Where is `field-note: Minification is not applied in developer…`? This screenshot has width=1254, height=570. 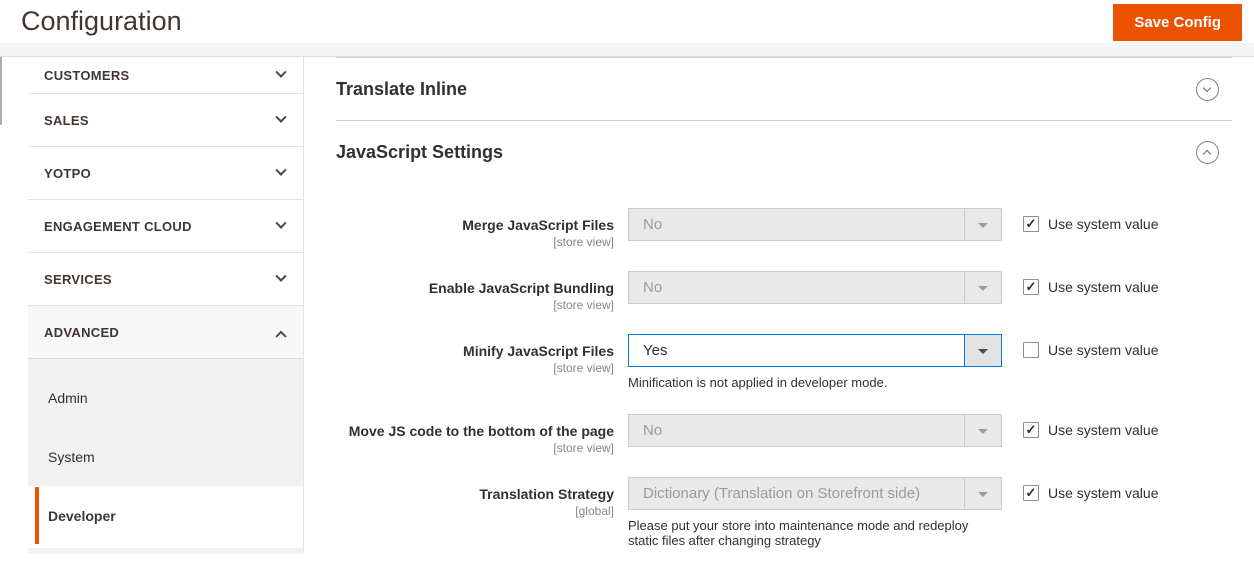 field-note: Minification is not applied in developer… is located at coordinates (758, 382).